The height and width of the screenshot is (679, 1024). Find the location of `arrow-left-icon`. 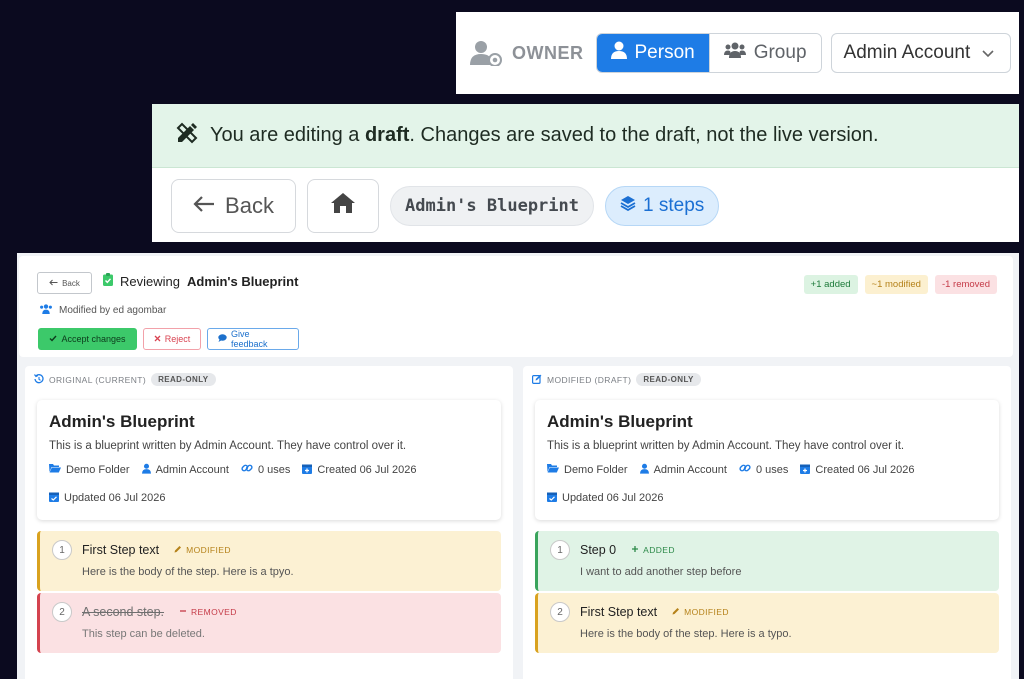

arrow-left-icon is located at coordinates (53, 283).